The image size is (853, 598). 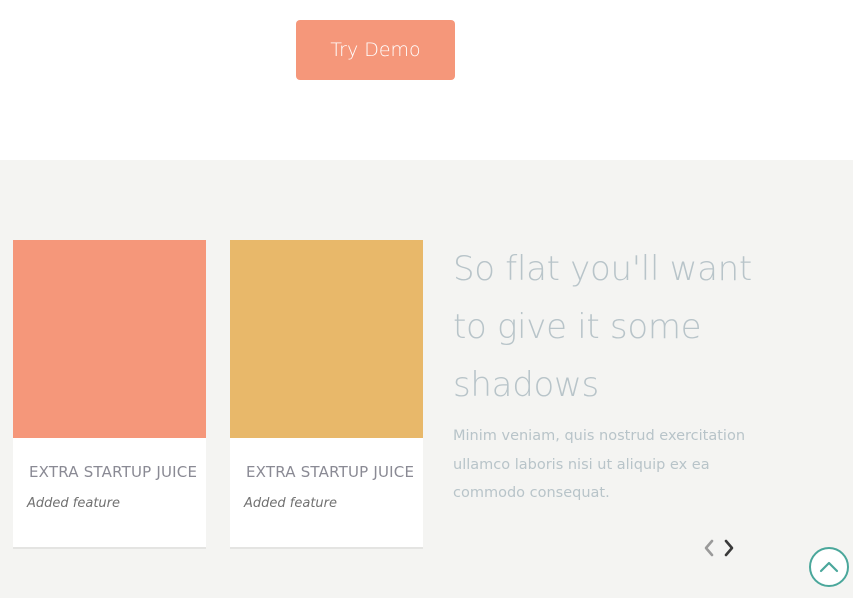 I want to click on scroll-to-top-button, so click(x=829, y=567).